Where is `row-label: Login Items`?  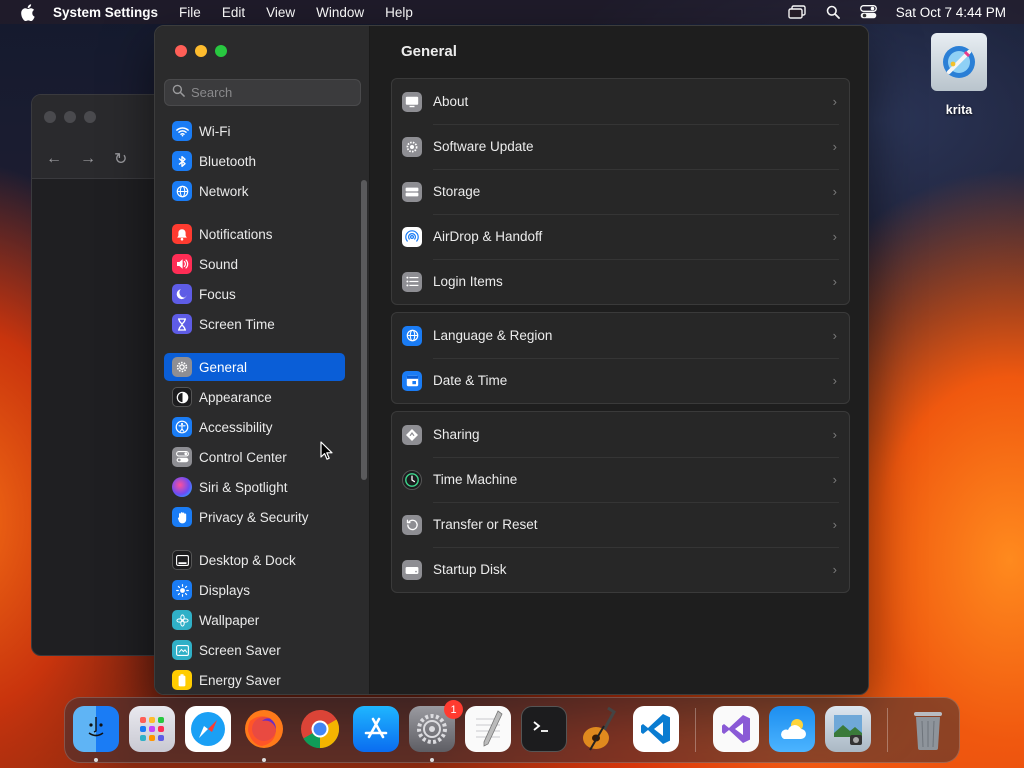
row-label: Login Items is located at coordinates (468, 281).